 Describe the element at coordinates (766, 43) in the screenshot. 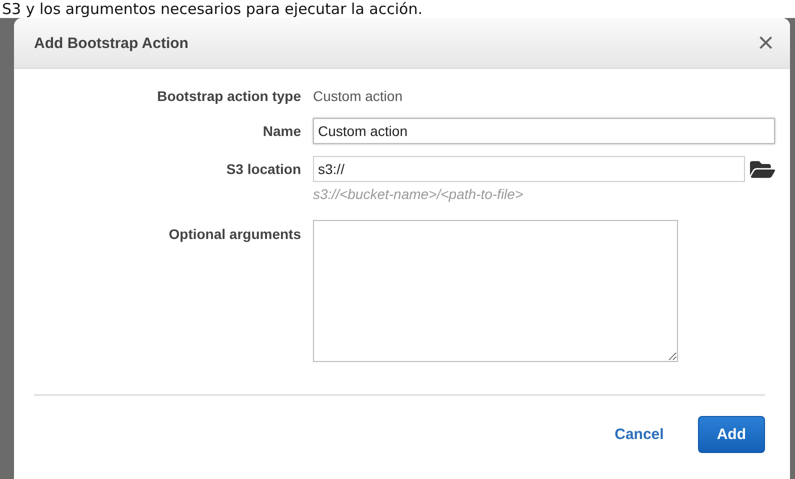

I see `close-button: ×` at that location.